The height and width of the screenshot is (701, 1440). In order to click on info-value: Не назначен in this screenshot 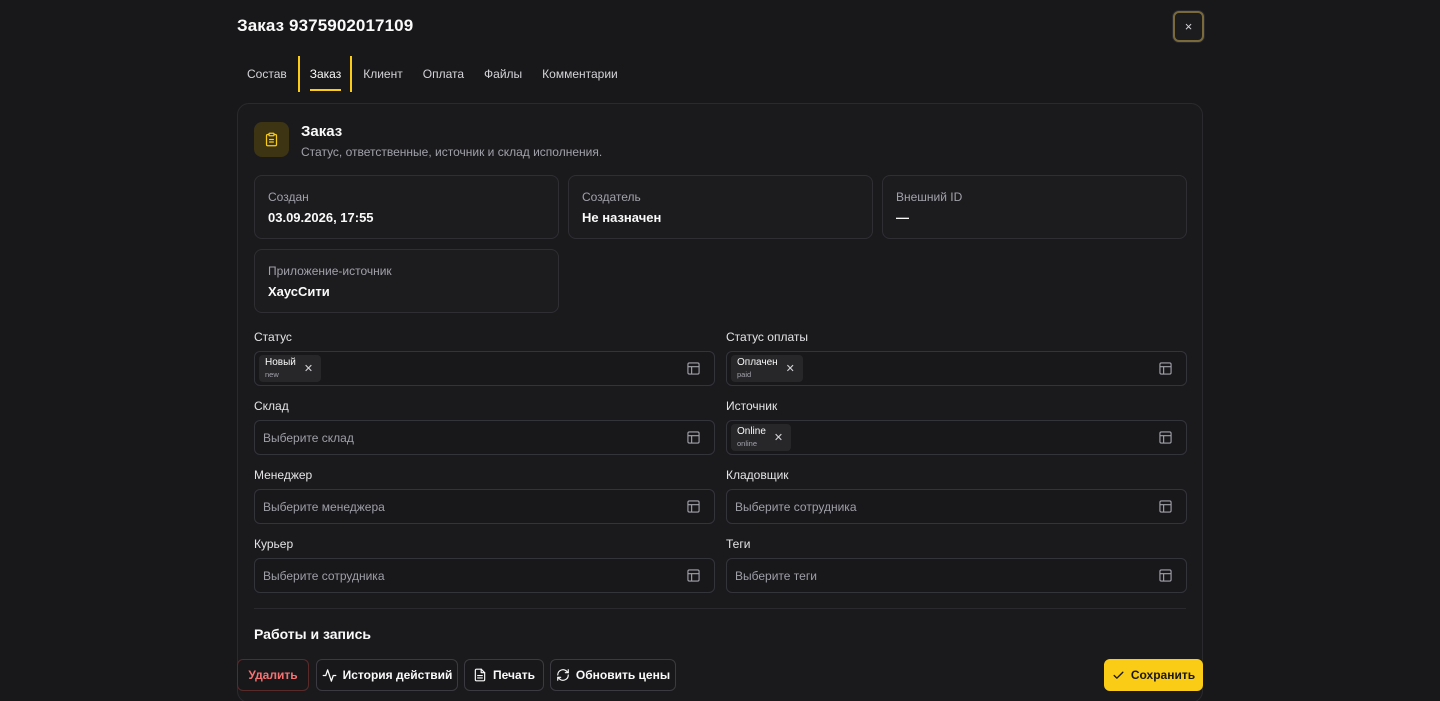, I will do `click(622, 217)`.